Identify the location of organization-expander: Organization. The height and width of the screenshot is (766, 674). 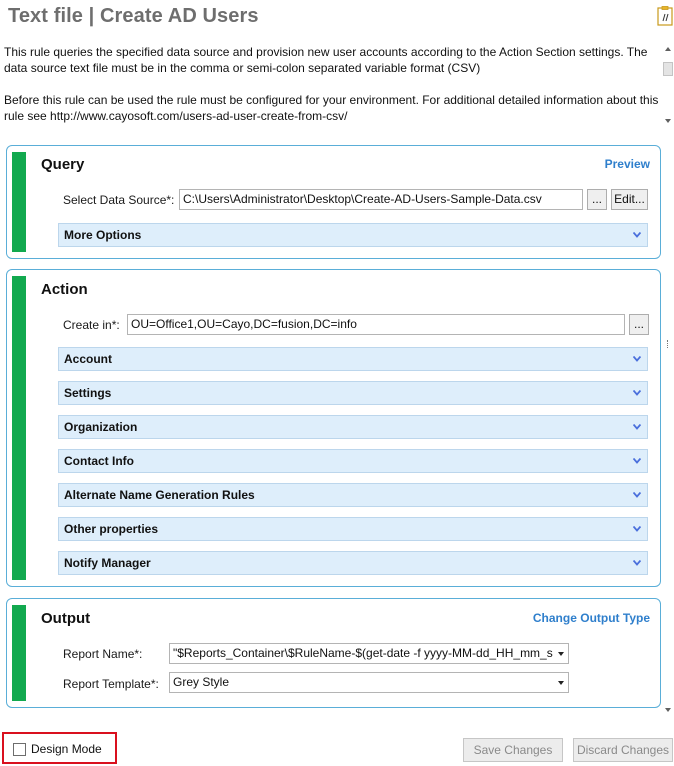
(353, 427).